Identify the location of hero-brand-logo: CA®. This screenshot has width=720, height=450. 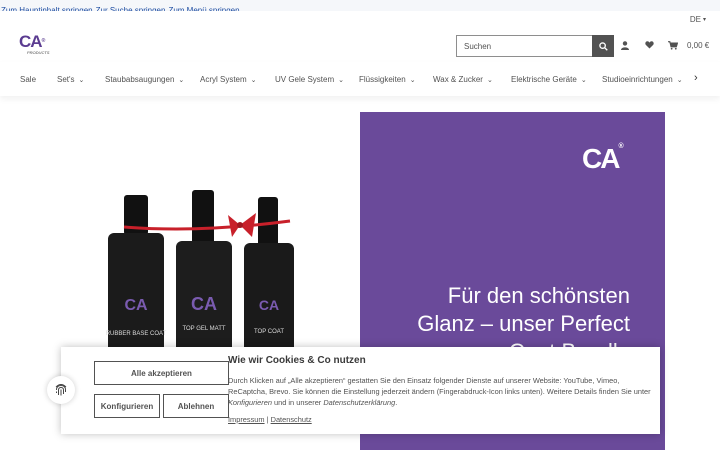
(603, 158).